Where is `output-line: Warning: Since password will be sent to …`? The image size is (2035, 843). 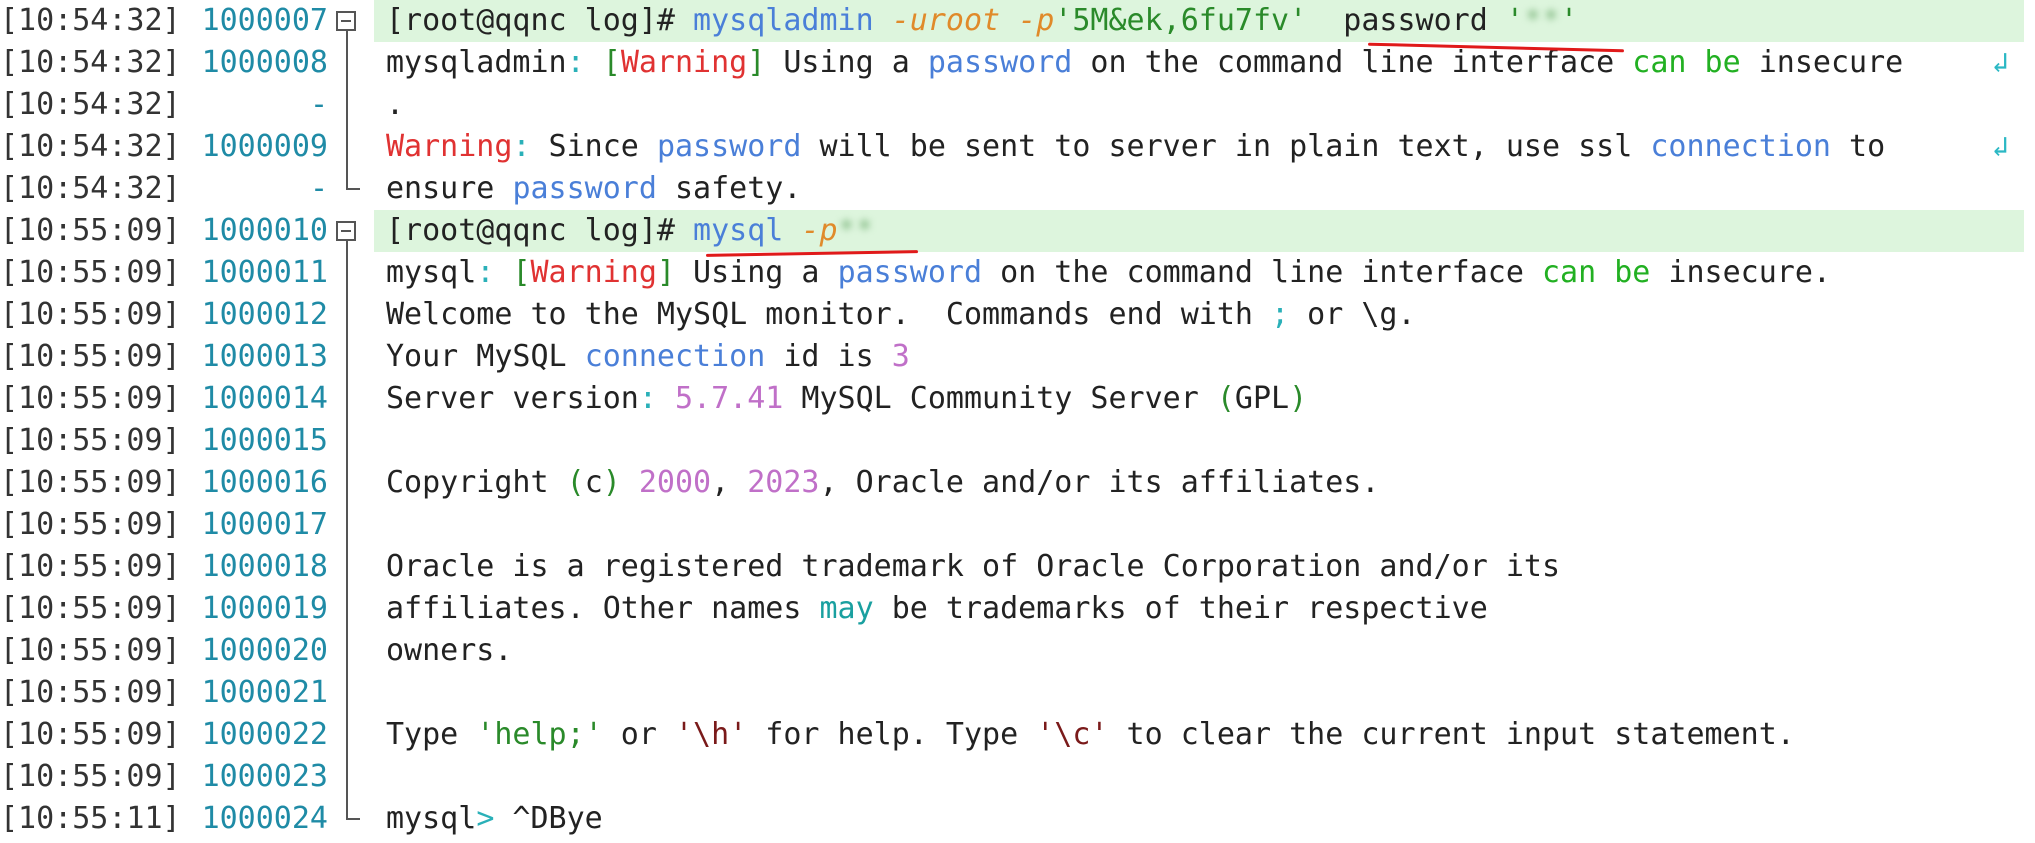
output-line: Warning: Since password will be sent to … is located at coordinates (1136, 146).